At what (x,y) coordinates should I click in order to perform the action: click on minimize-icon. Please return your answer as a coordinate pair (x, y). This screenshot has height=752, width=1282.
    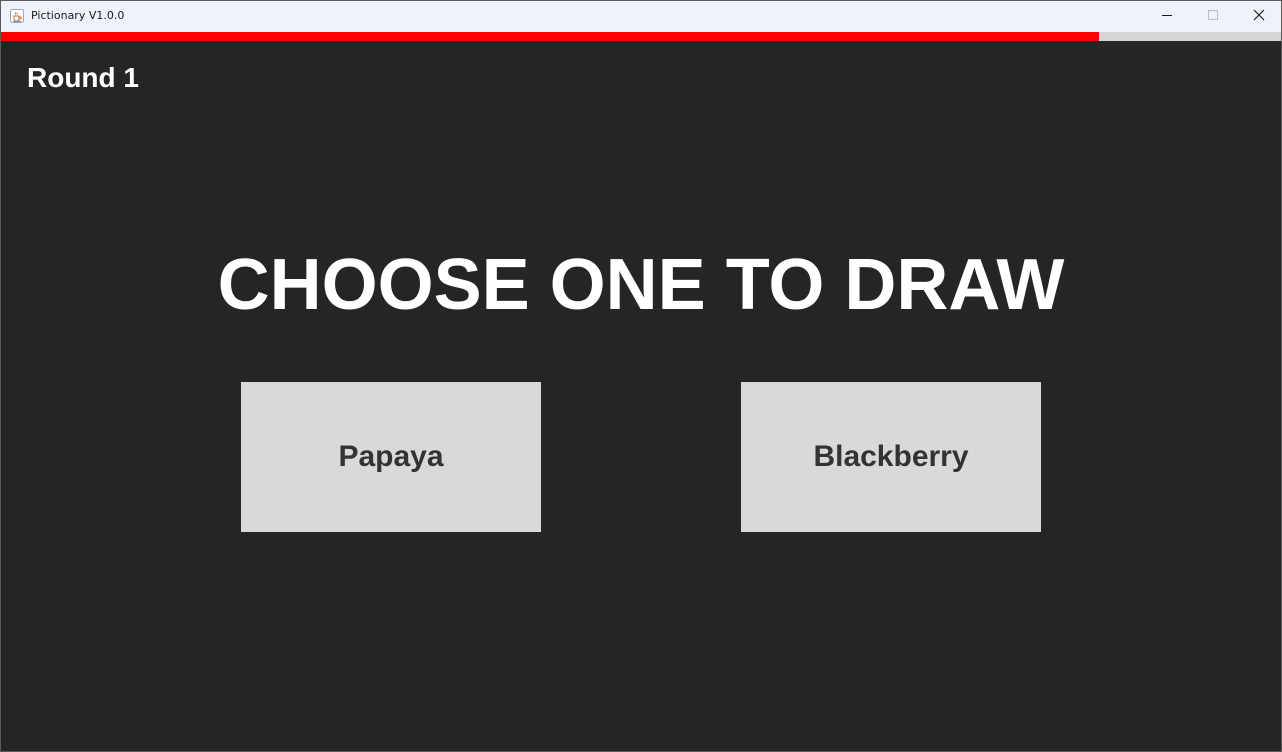
    Looking at the image, I should click on (1167, 17).